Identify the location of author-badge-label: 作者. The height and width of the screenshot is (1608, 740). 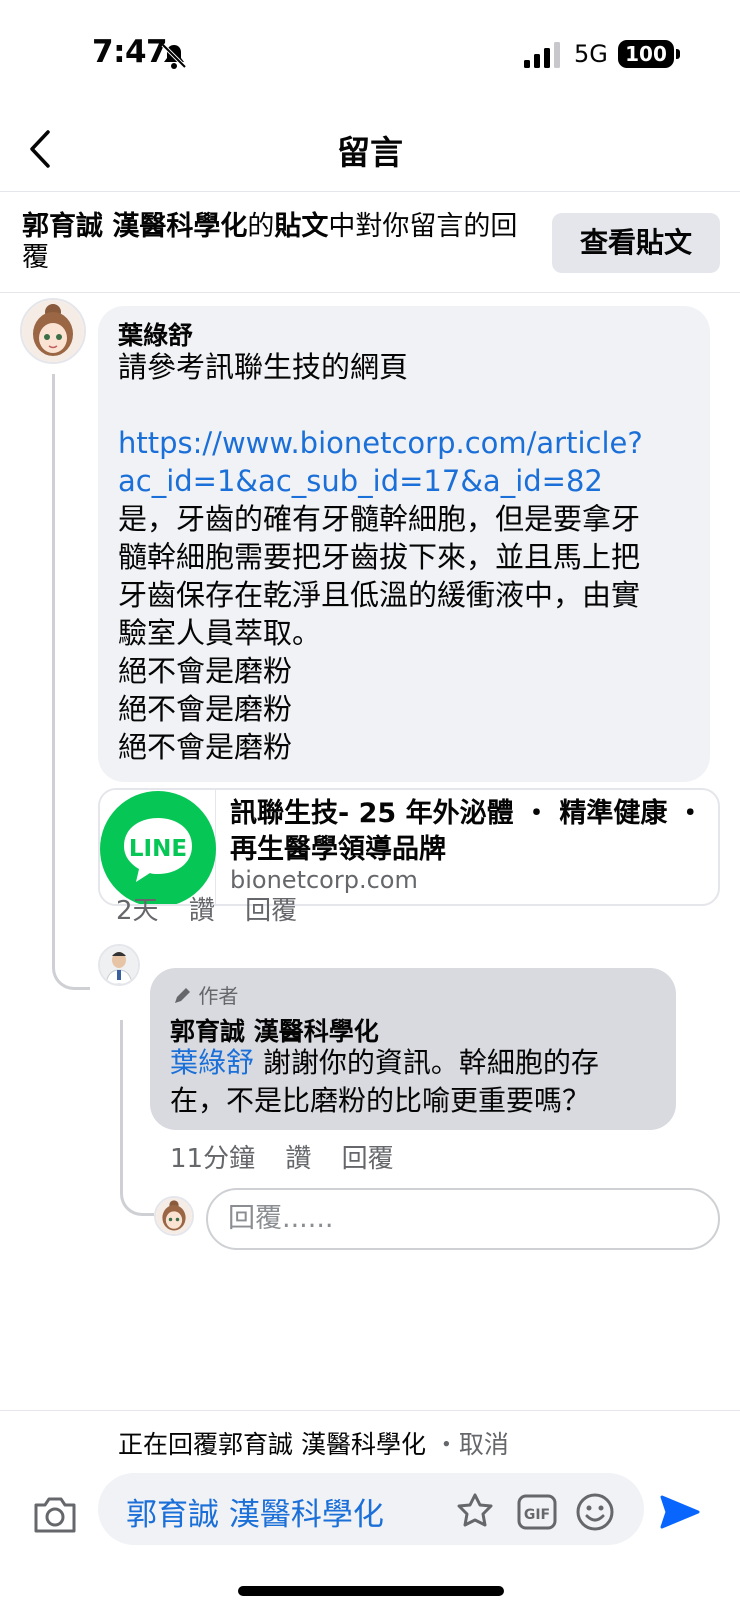
(218, 996).